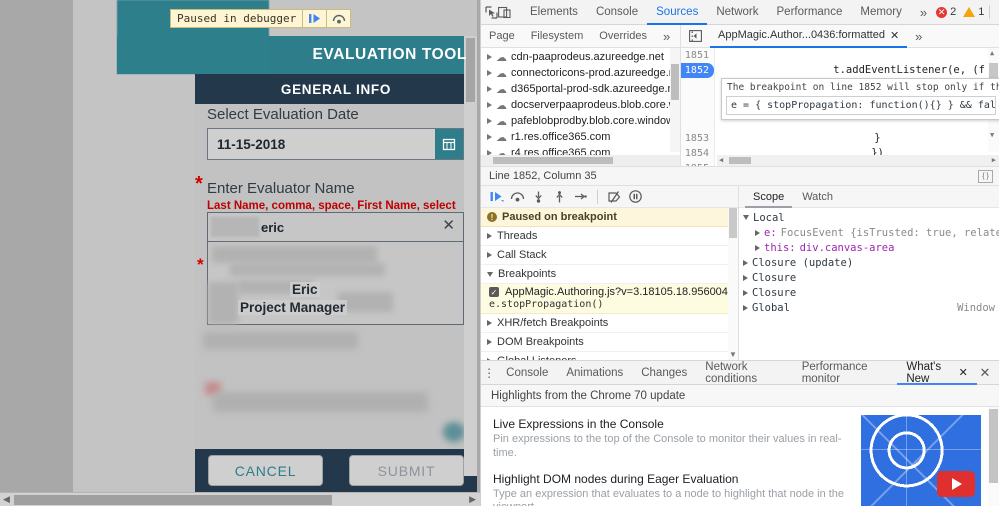  Describe the element at coordinates (293, 307) in the screenshot. I see `suggestion-role: Project Manager` at that location.